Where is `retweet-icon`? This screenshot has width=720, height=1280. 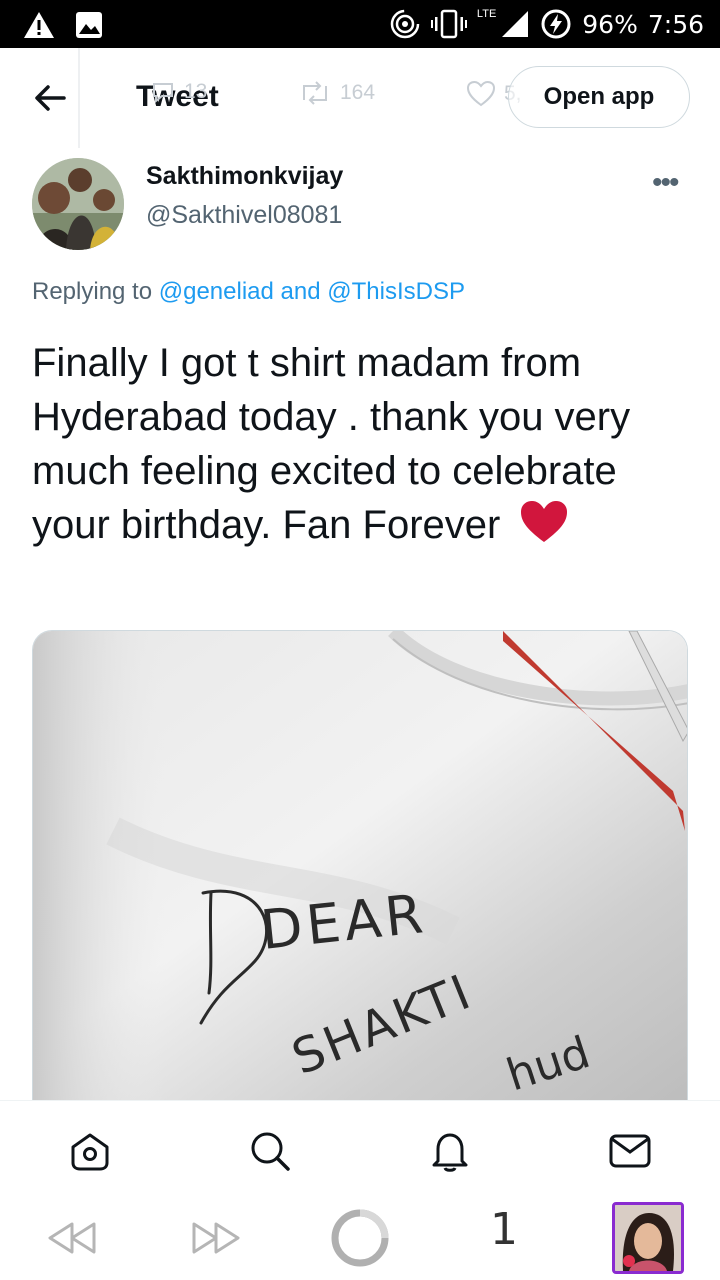
retweet-icon is located at coordinates (315, 93).